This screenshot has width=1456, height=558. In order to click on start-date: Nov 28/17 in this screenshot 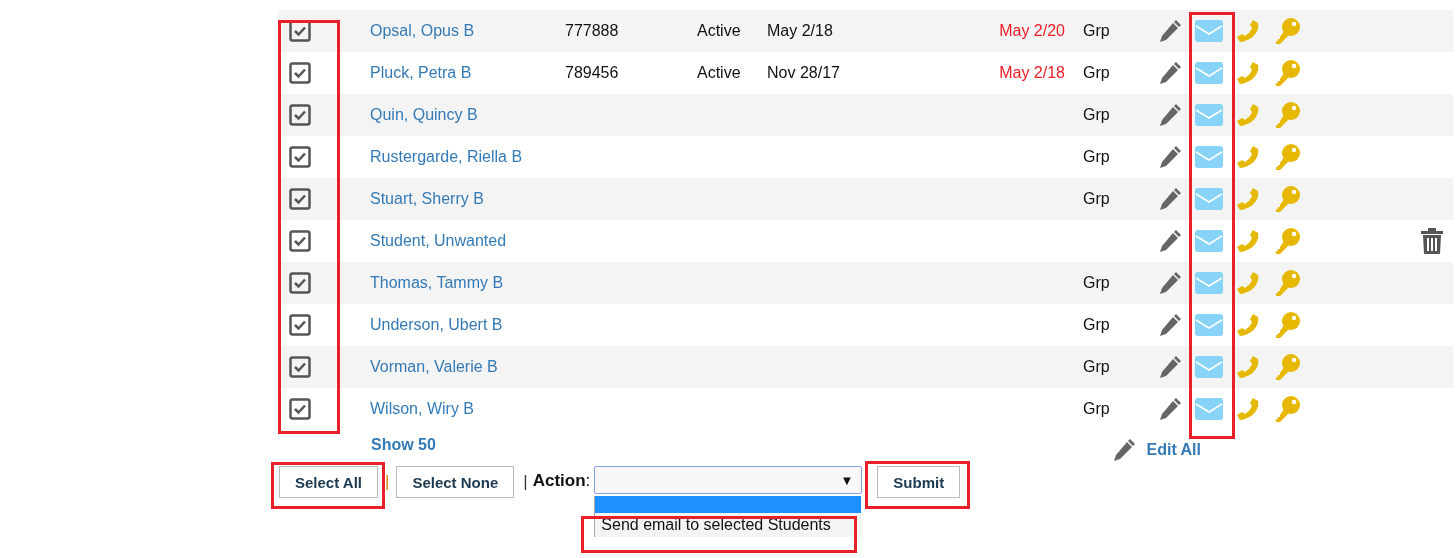, I will do `click(803, 72)`.